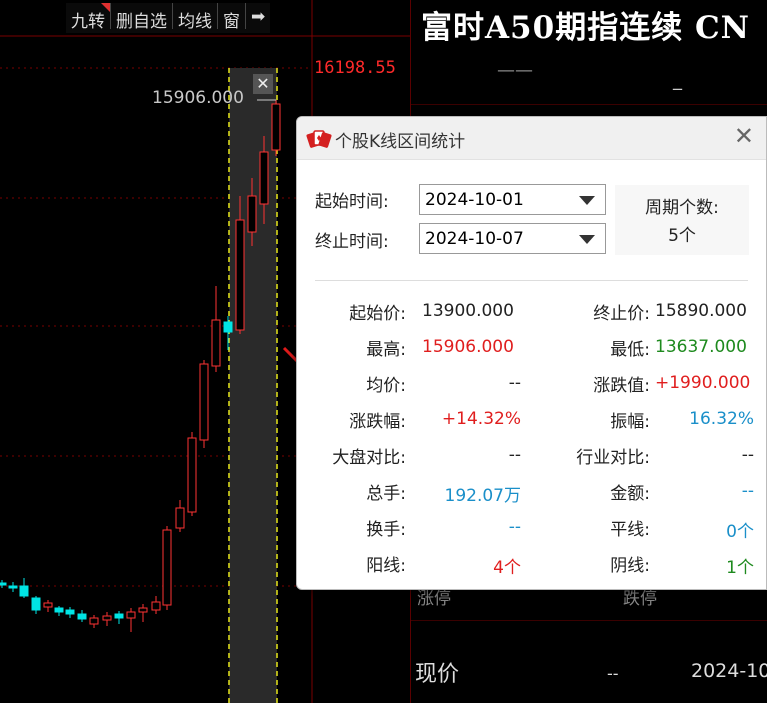 Image resolution: width=767 pixels, height=703 pixels. What do you see at coordinates (88, 17) in the screenshot?
I see `nine-turn-button: 九转` at bounding box center [88, 17].